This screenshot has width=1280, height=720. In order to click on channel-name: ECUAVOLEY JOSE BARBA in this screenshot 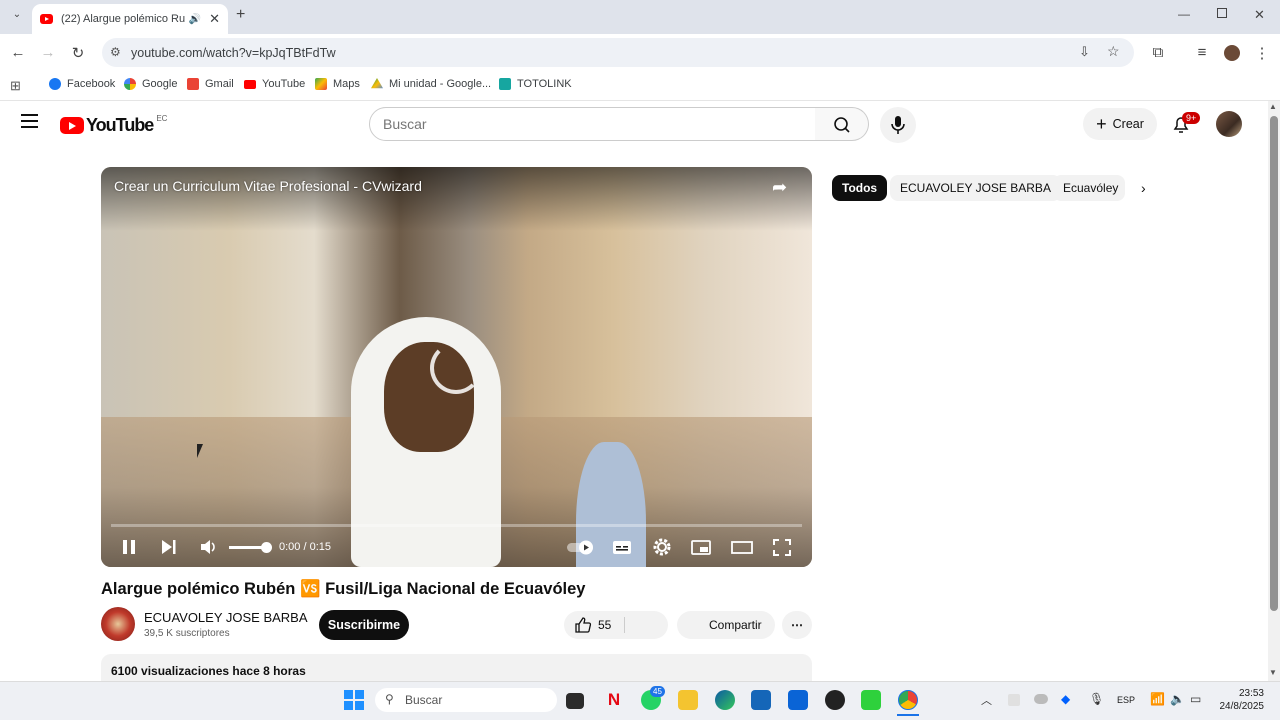, I will do `click(226, 617)`.